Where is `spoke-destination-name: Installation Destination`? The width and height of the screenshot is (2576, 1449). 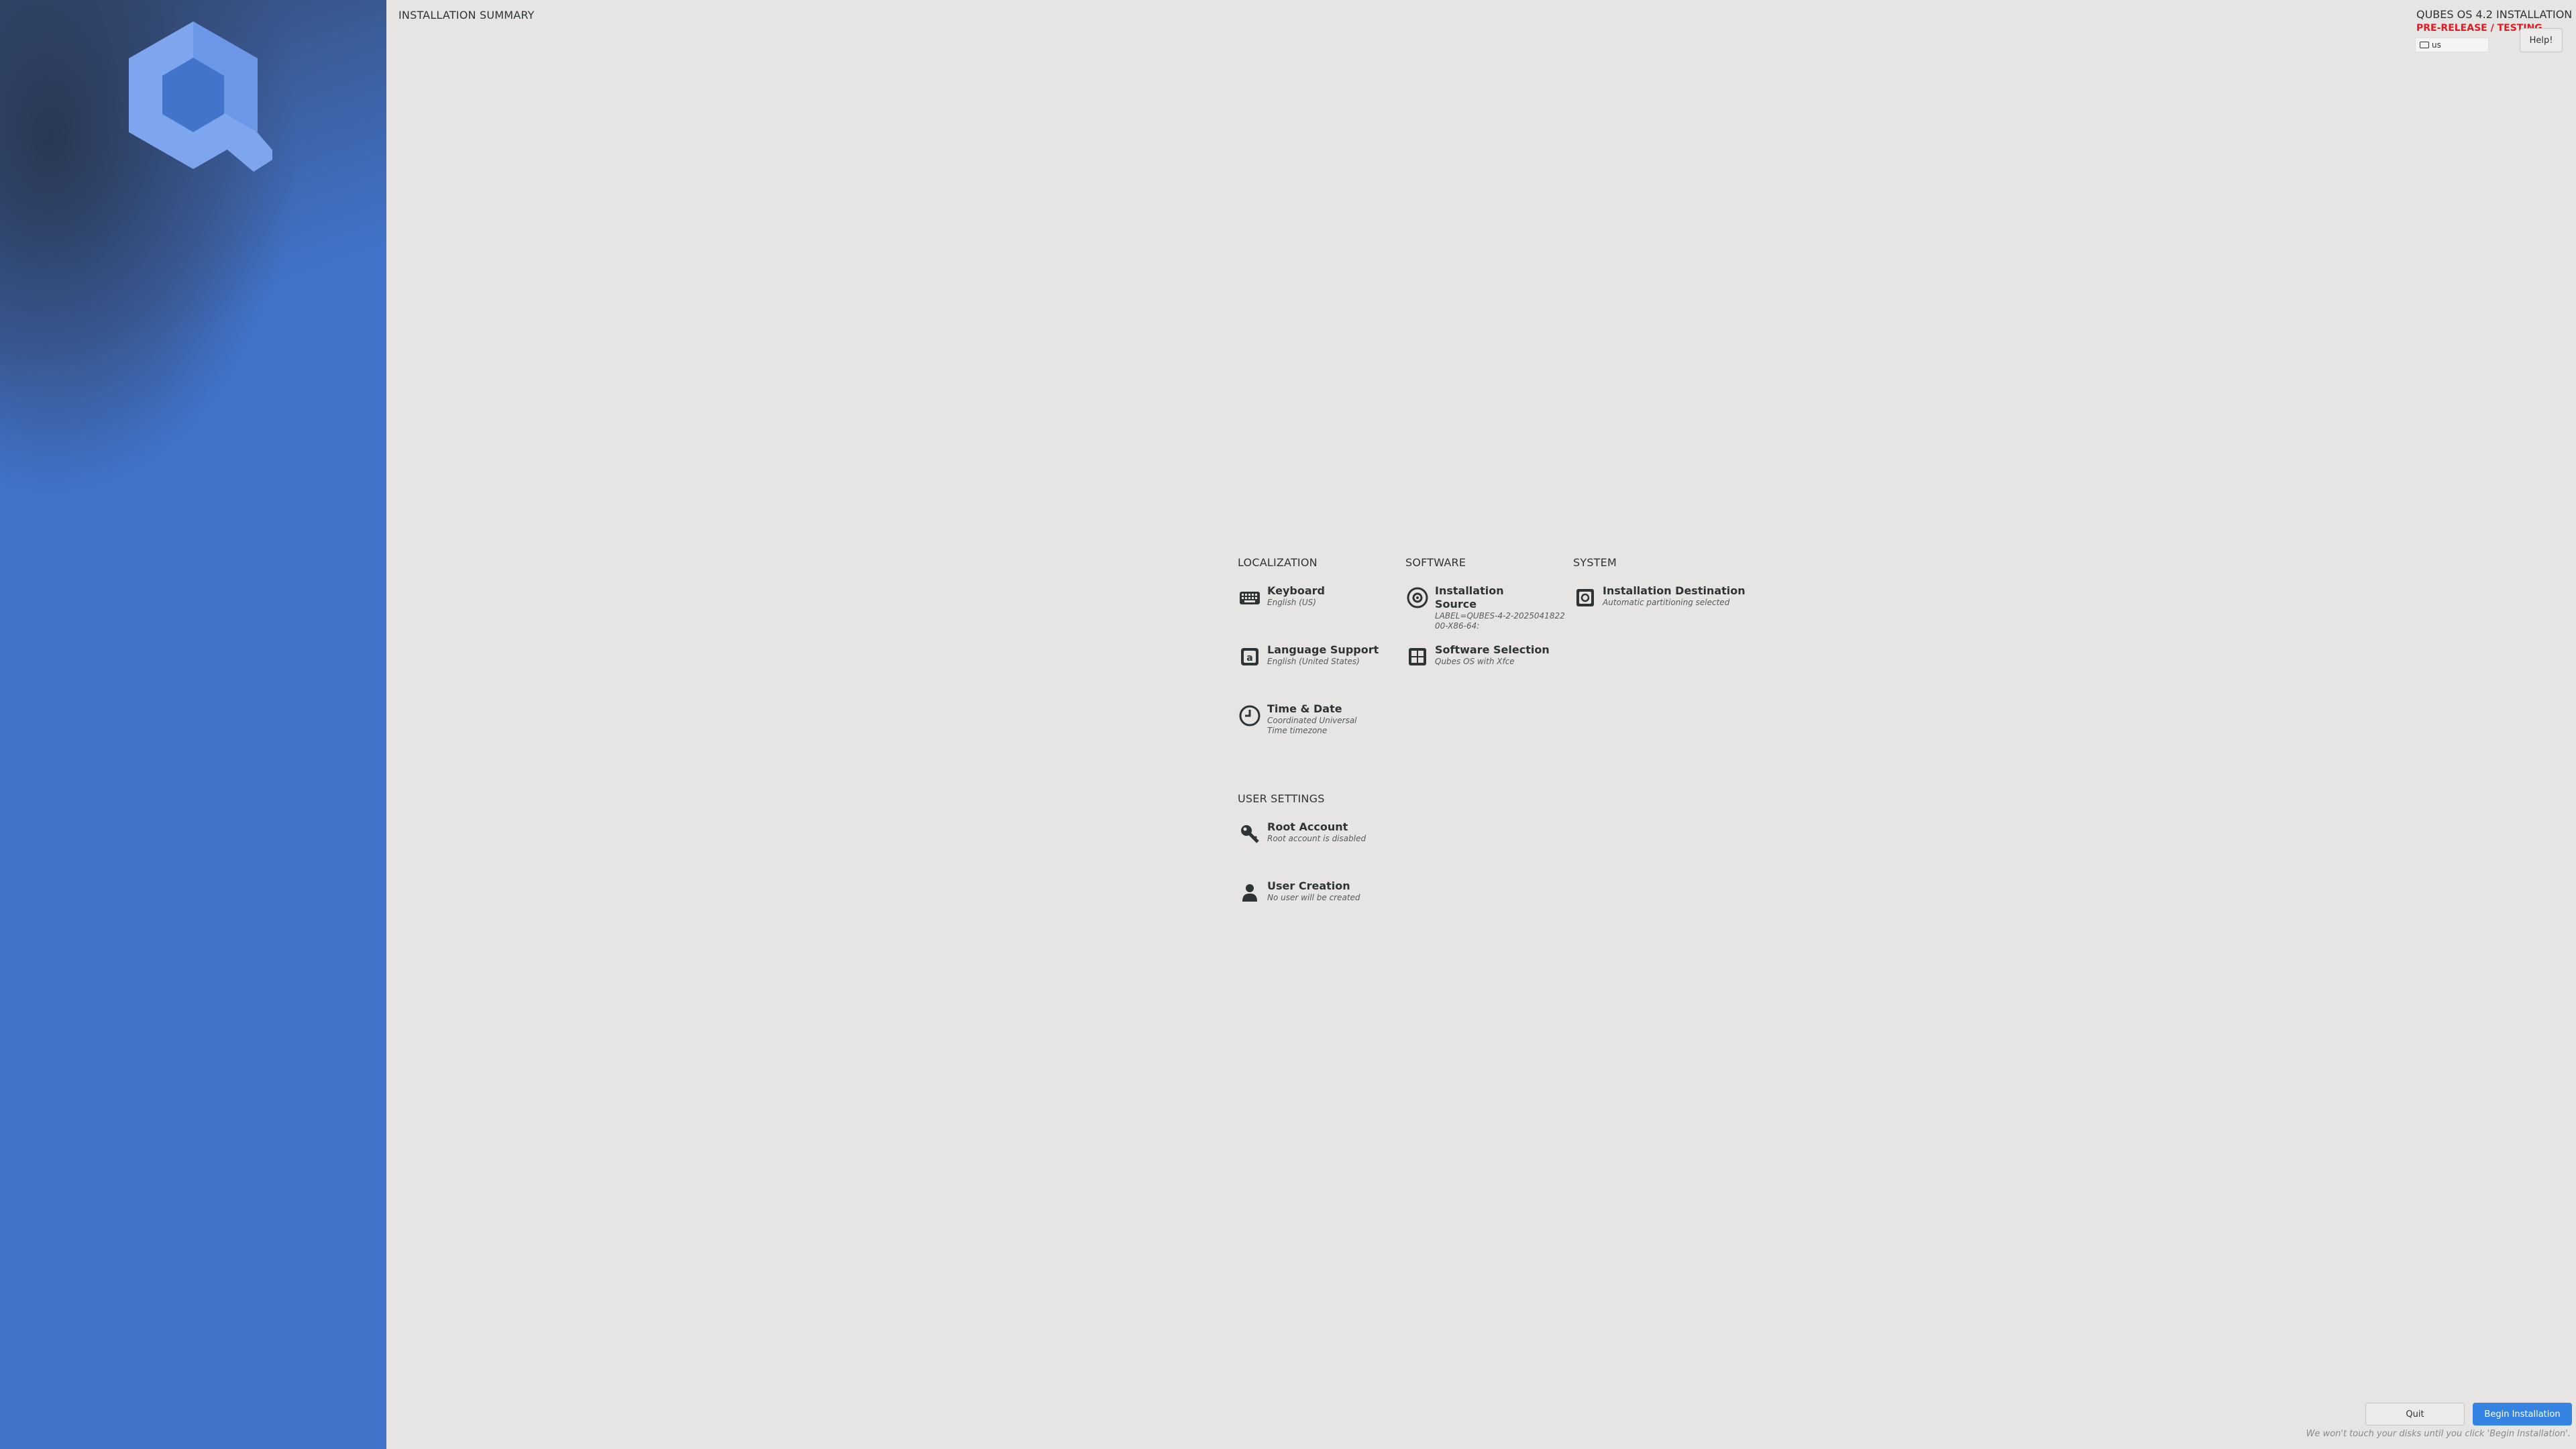 spoke-destination-name: Installation Destination is located at coordinates (1674, 590).